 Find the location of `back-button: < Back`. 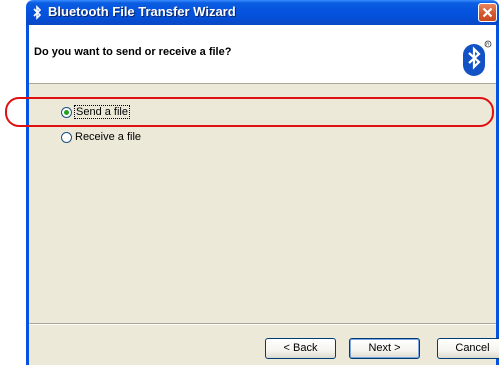

back-button: < Back is located at coordinates (300, 348).